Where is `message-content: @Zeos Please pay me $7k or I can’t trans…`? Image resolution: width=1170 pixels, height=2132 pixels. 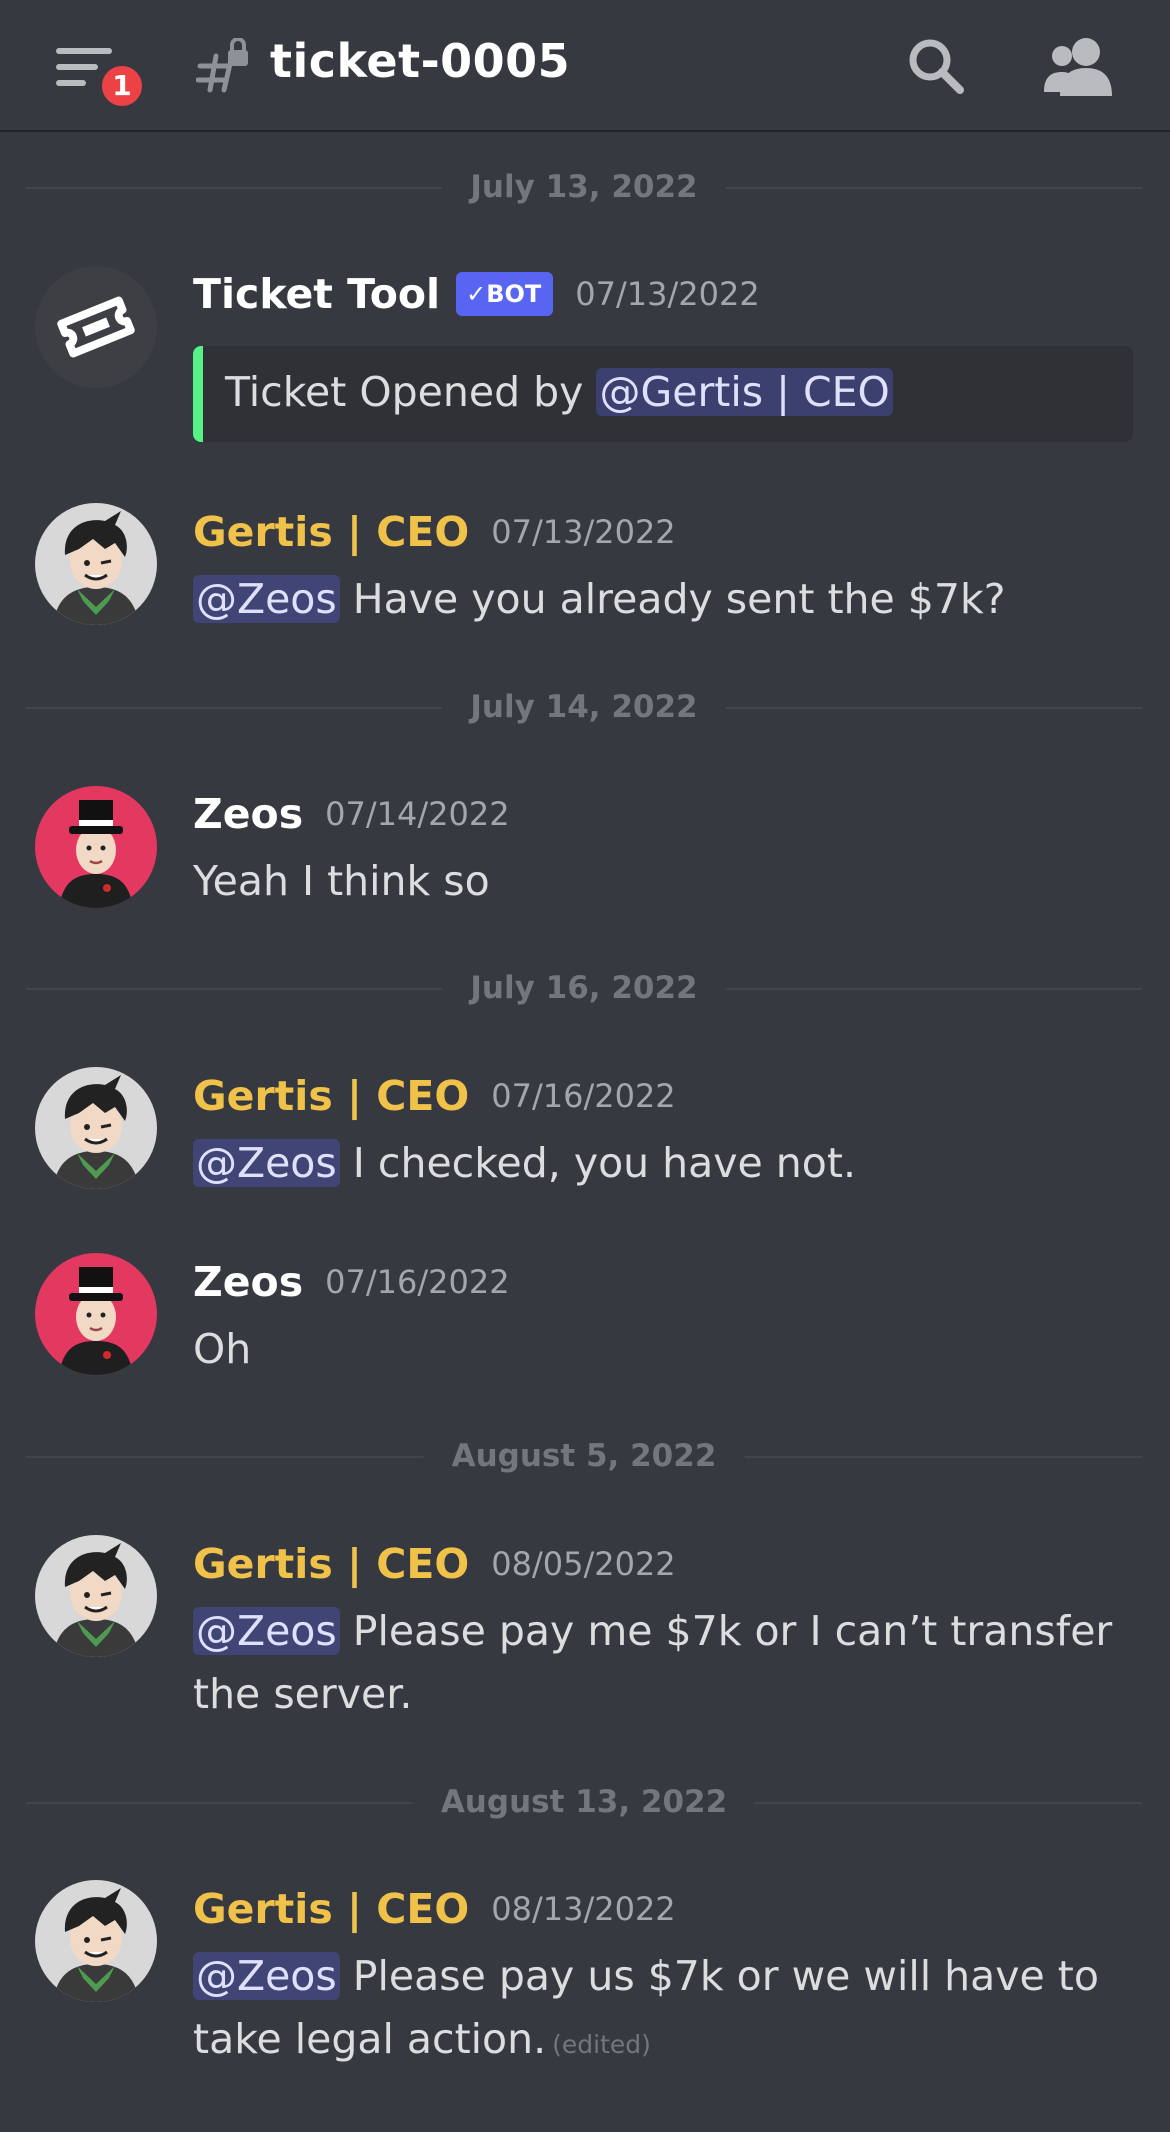
message-content: @Zeos Please pay me $7k or I can’t trans… is located at coordinates (663, 1663).